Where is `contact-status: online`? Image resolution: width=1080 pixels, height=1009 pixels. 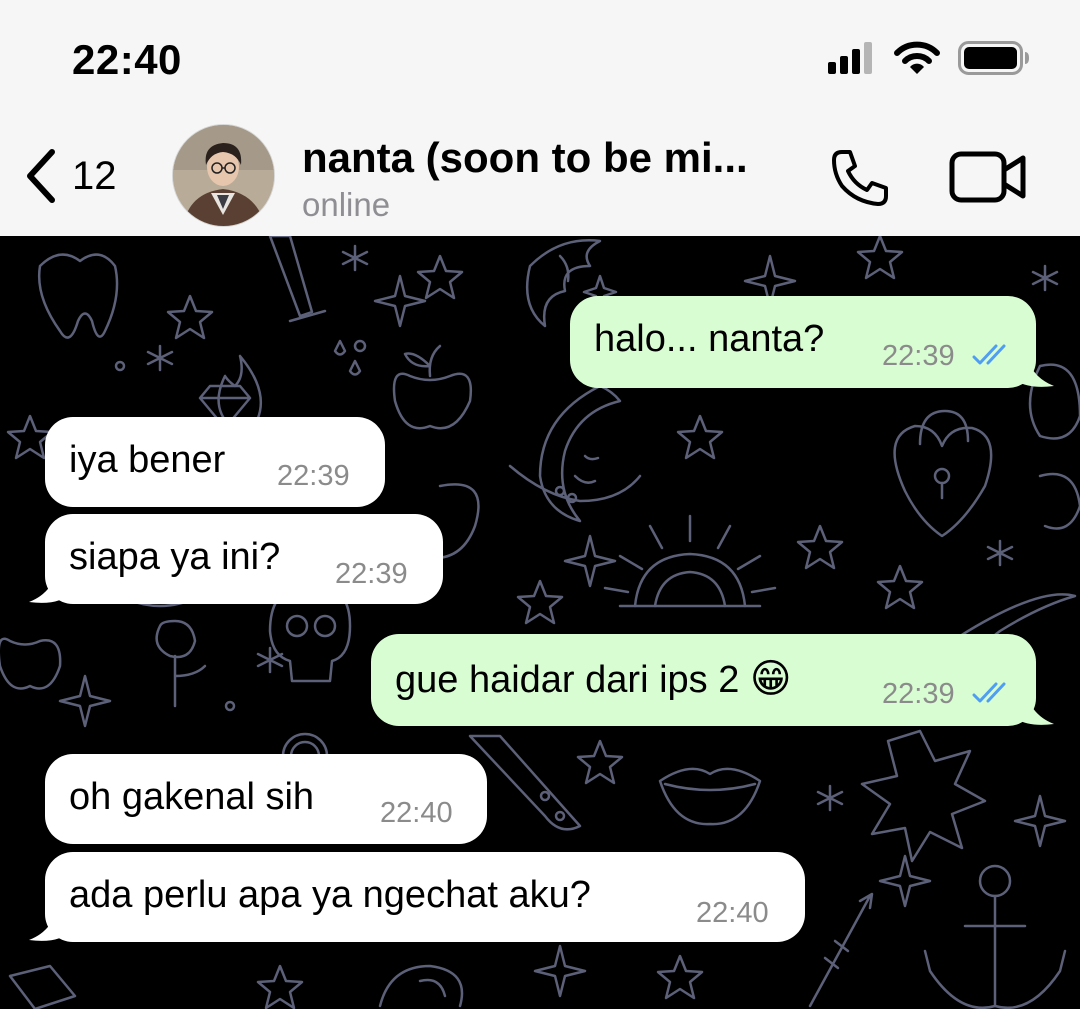
contact-status: online is located at coordinates (346, 204).